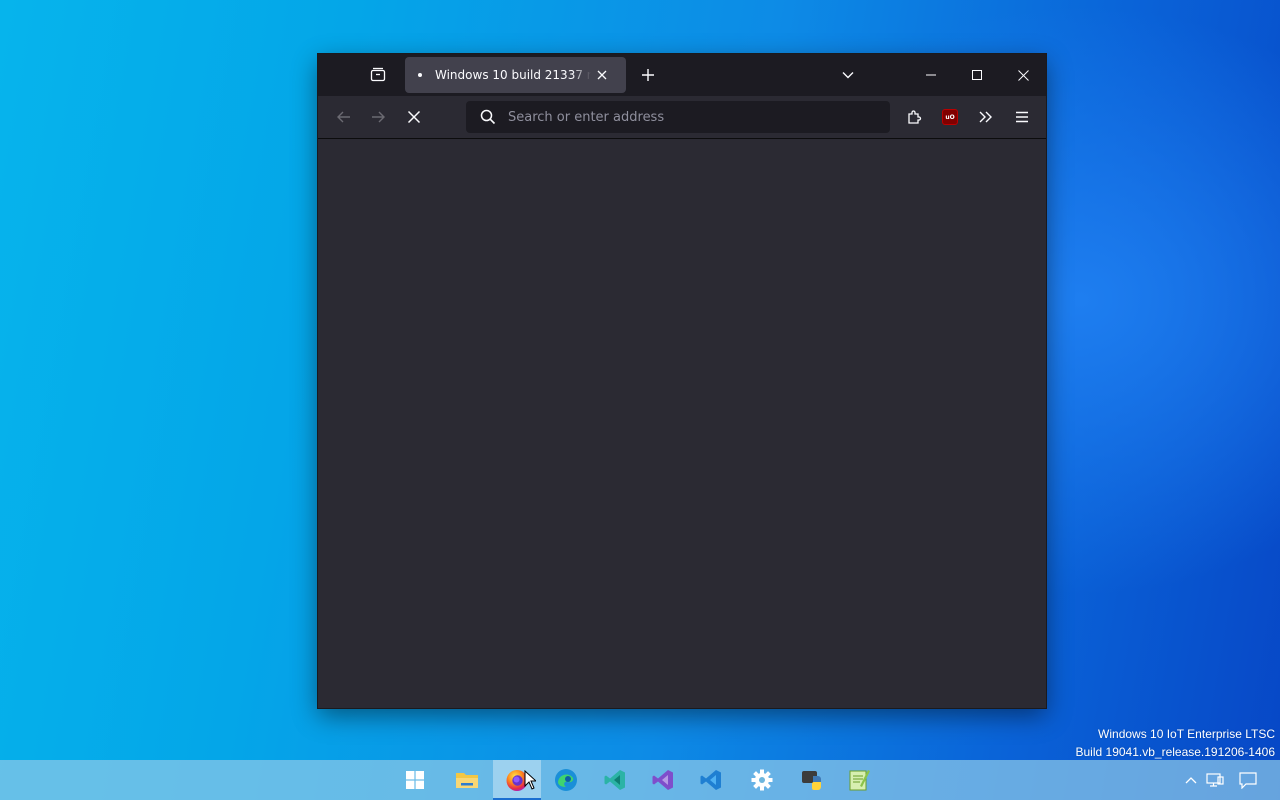 This screenshot has width=1280, height=800. I want to click on taskbar-edge, so click(566, 780).